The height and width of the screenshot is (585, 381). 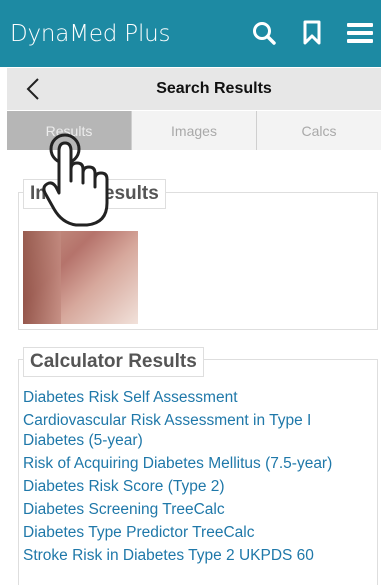 I want to click on calculator-results-heading: Calculator Results, so click(x=113, y=362).